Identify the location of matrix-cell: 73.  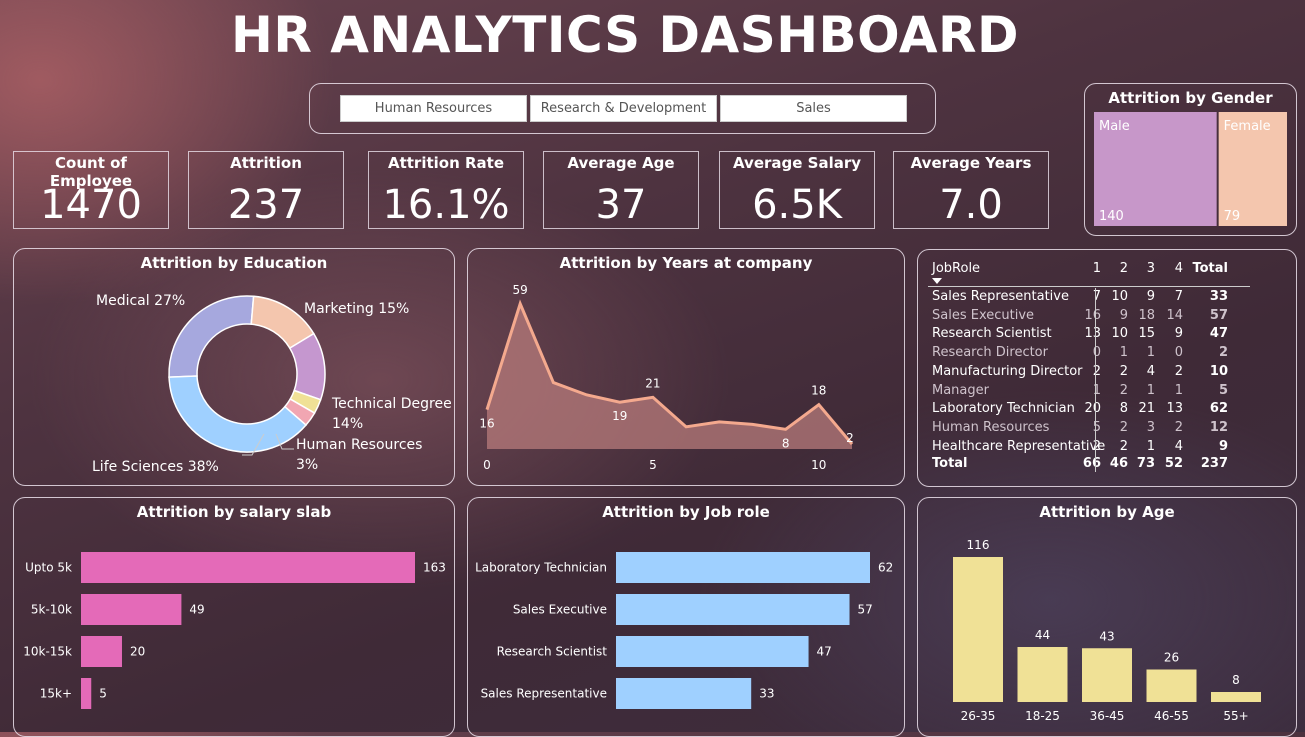
(1145, 463).